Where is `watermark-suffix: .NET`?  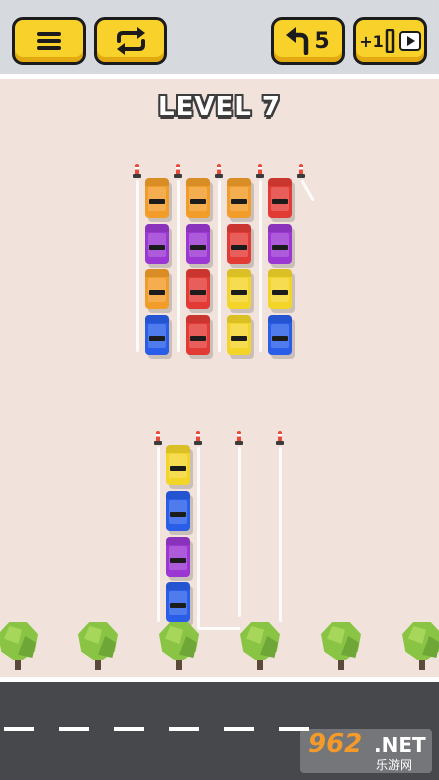 watermark-suffix: .NET is located at coordinates (400, 745).